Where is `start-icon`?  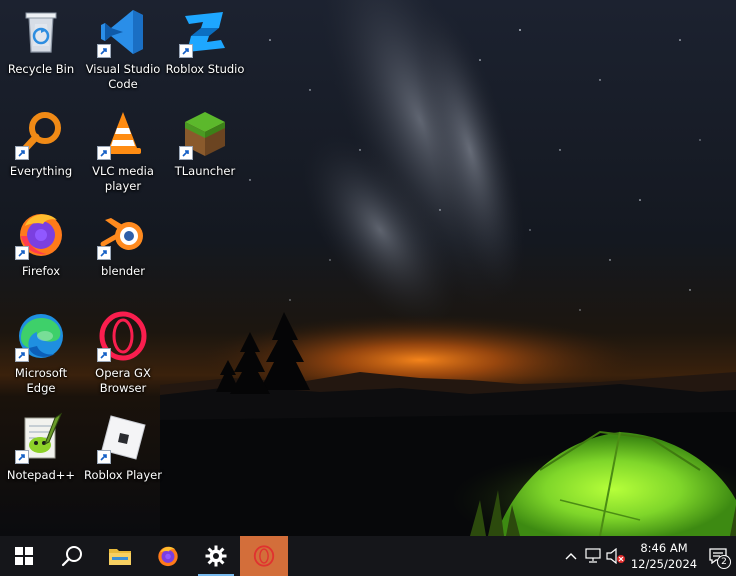 start-icon is located at coordinates (24, 556).